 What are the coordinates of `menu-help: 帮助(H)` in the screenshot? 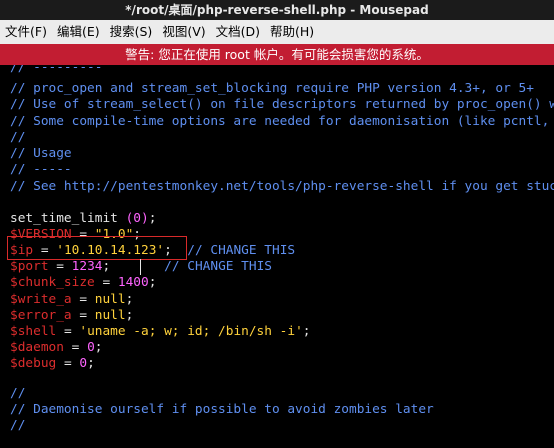 It's located at (292, 32).